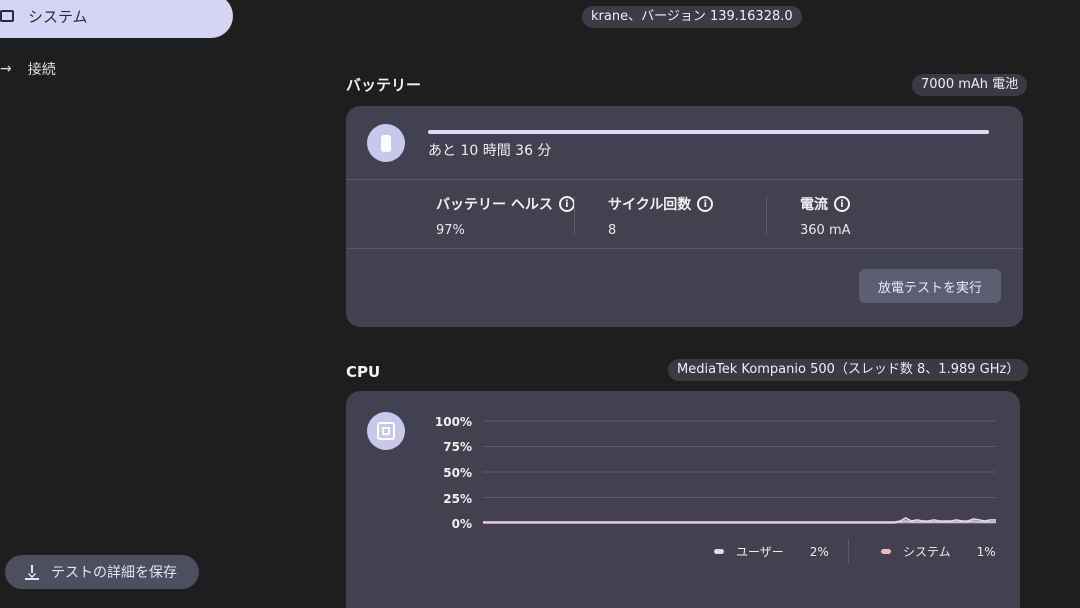 Image resolution: width=1080 pixels, height=608 pixels. What do you see at coordinates (494, 205) in the screenshot?
I see `stat-label: バッテリー ヘルス` at bounding box center [494, 205].